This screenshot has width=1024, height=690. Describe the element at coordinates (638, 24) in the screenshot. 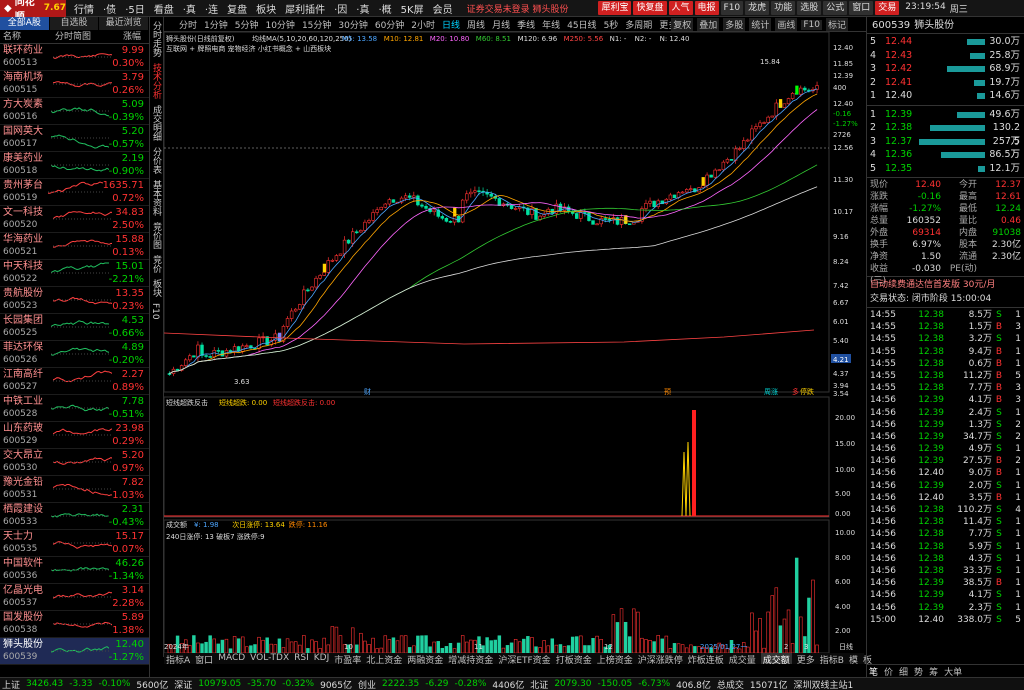

I see `period-tab-15: 多周期` at that location.